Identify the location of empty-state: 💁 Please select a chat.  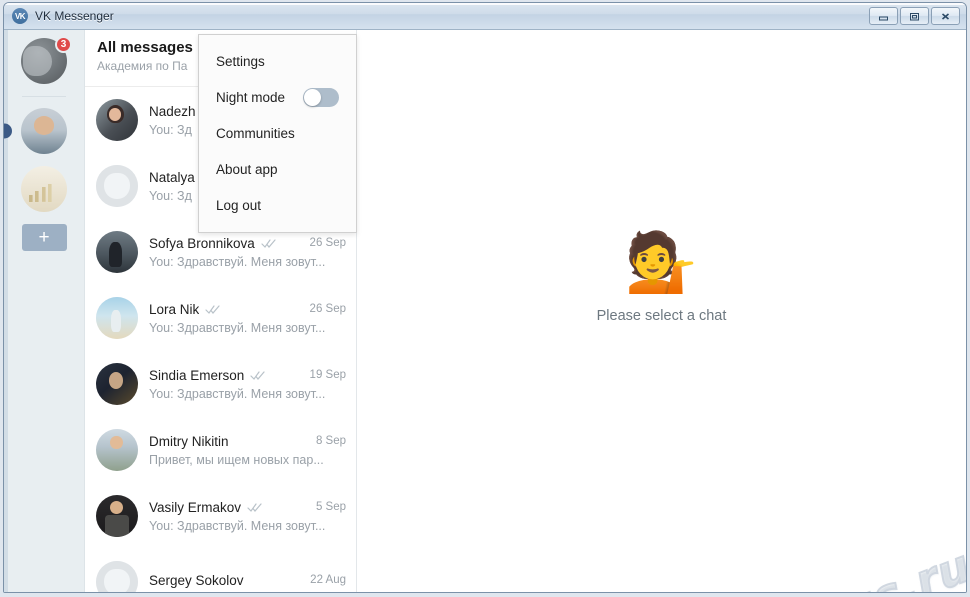
(661, 277).